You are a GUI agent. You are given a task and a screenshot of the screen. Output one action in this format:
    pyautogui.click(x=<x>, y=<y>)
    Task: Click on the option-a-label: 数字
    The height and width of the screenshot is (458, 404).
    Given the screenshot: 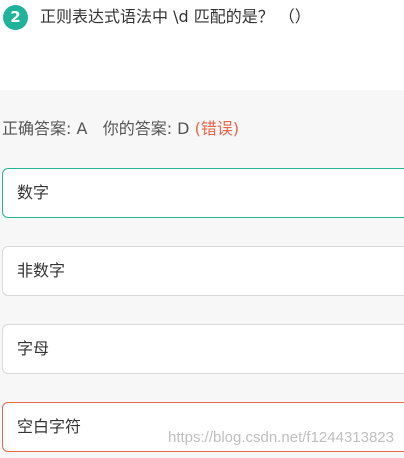 What is the action you would take?
    pyautogui.click(x=33, y=192)
    